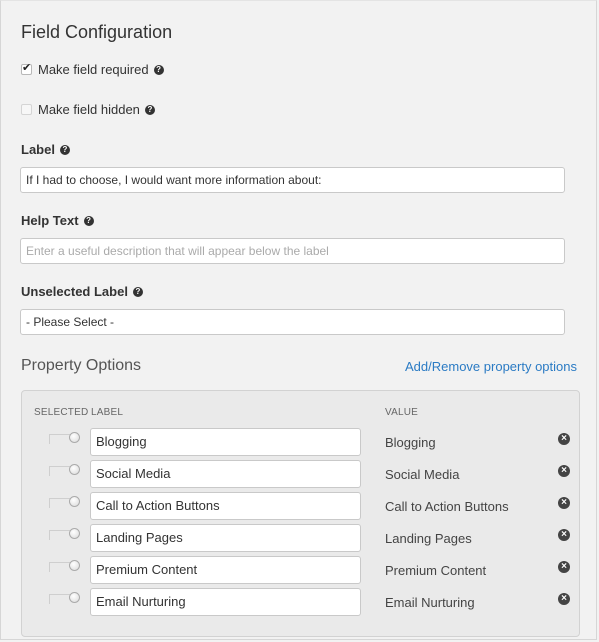 Image resolution: width=599 pixels, height=642 pixels. I want to click on option-row: Social Media Social Media ×, so click(300, 474).